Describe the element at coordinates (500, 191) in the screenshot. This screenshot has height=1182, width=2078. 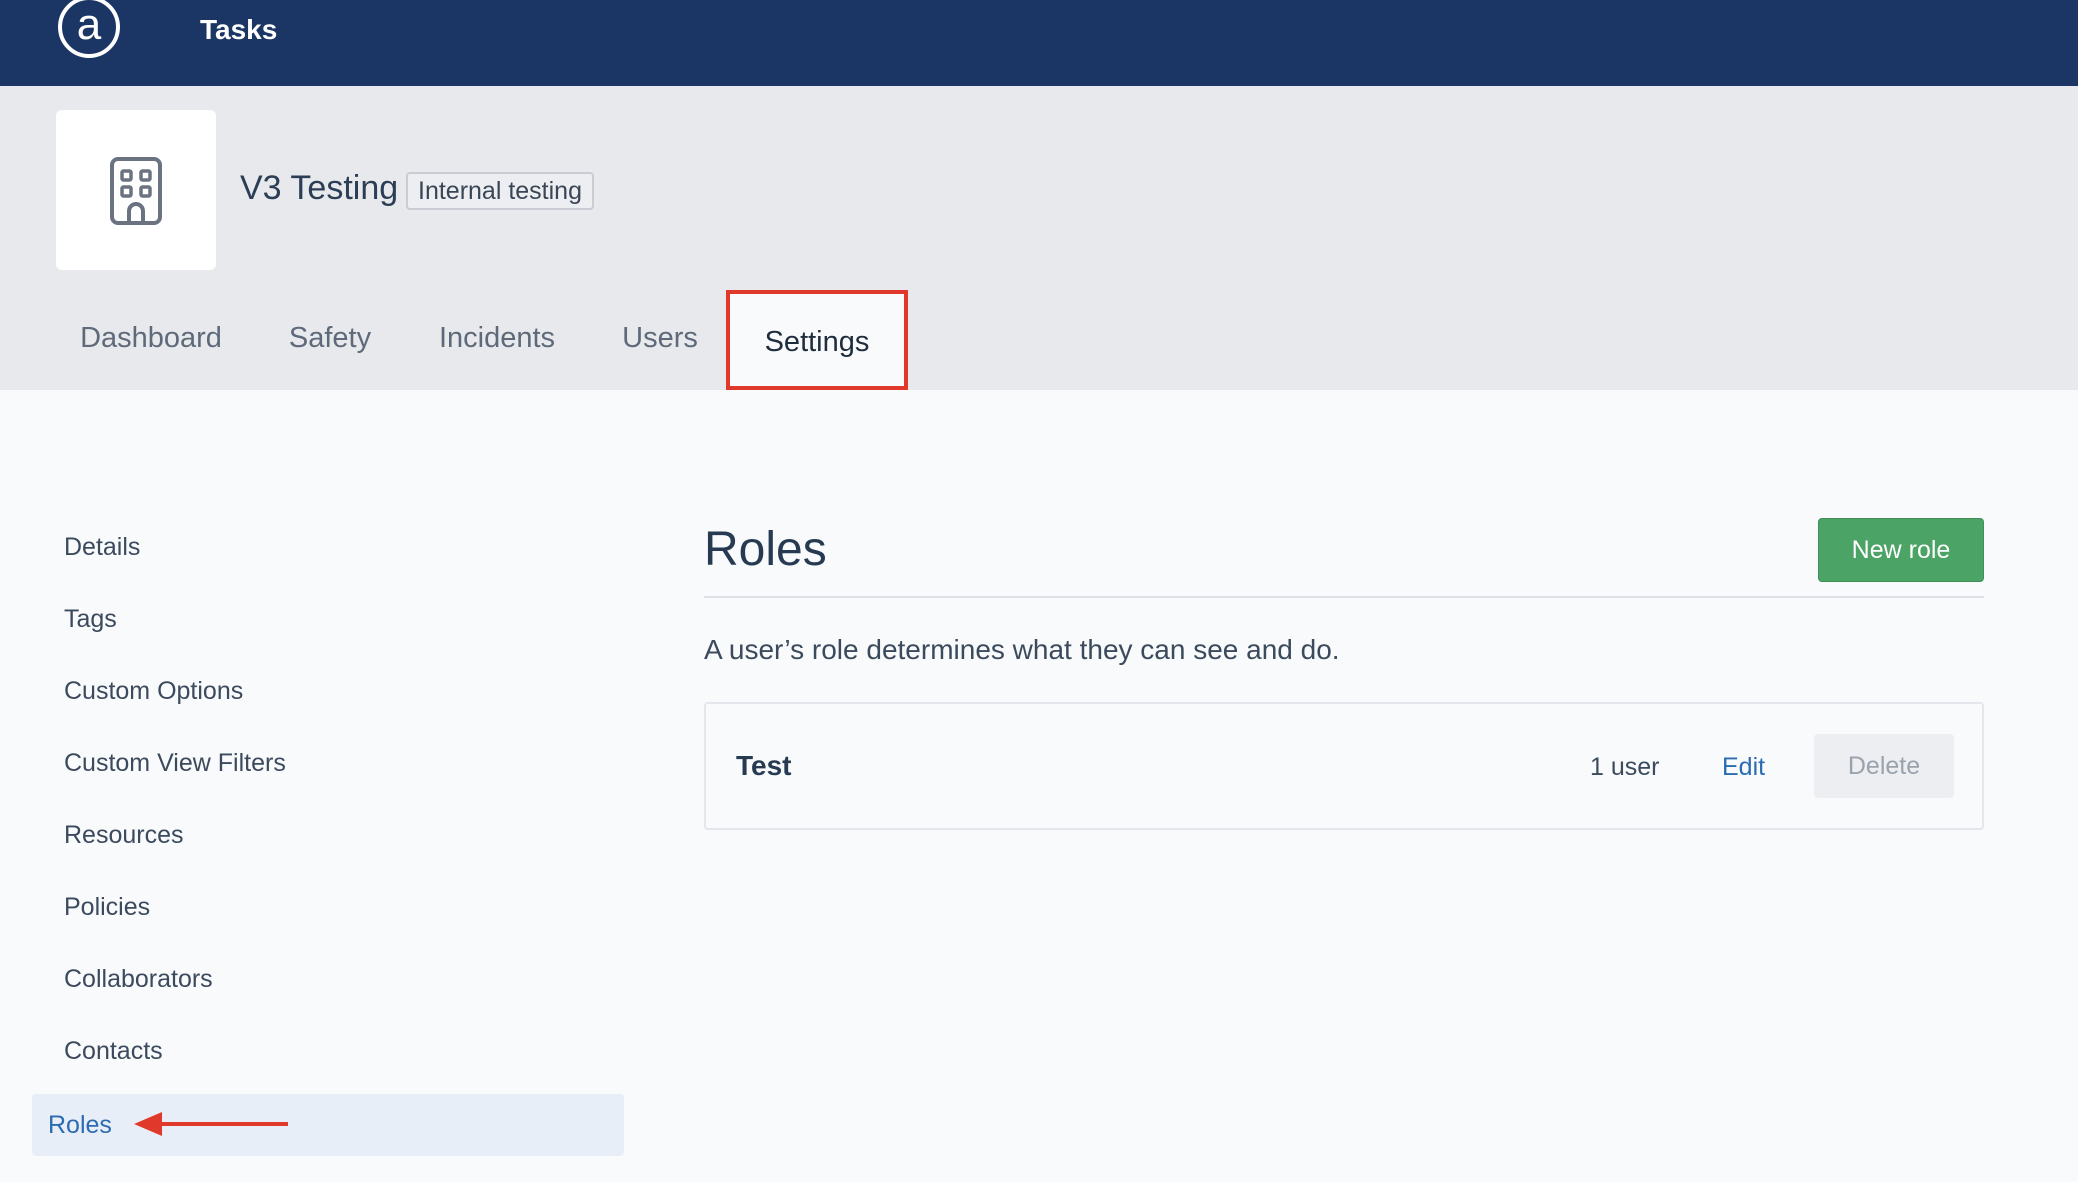
I see `project-badge: Internal testing` at that location.